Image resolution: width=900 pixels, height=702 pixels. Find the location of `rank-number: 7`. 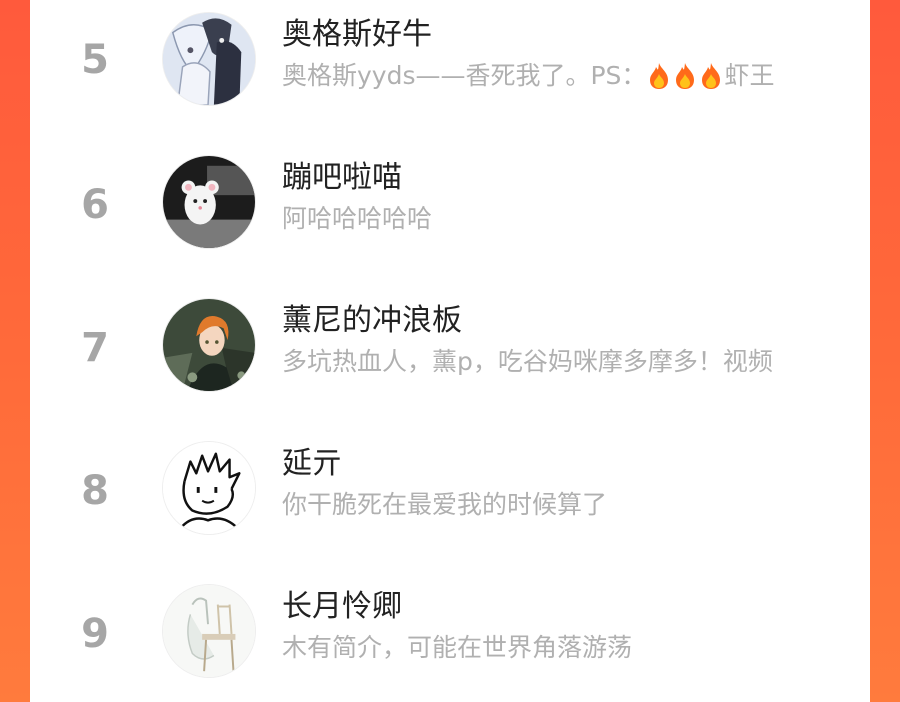

rank-number: 7 is located at coordinates (95, 348).